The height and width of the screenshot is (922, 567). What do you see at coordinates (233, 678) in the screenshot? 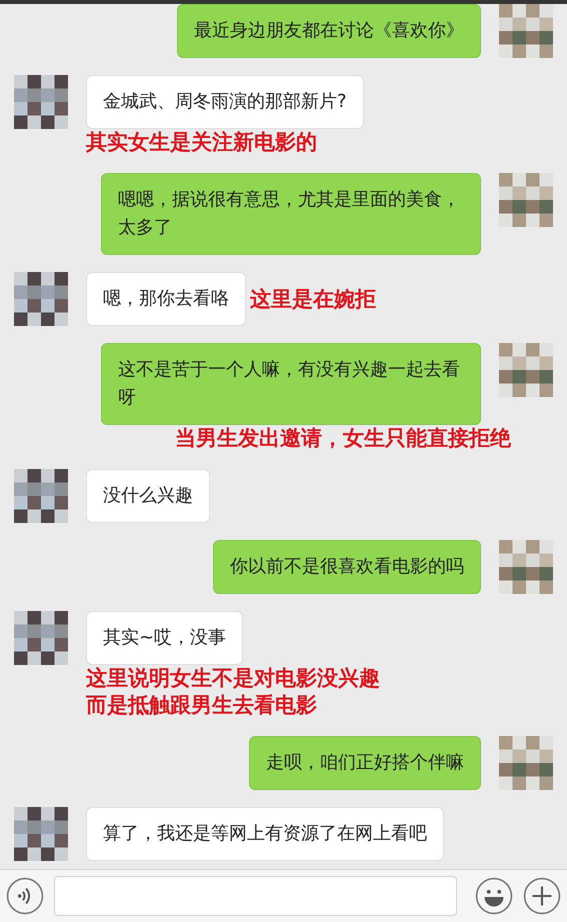
I see `annotation-text: 这里说明女生不是对电影没兴趣` at bounding box center [233, 678].